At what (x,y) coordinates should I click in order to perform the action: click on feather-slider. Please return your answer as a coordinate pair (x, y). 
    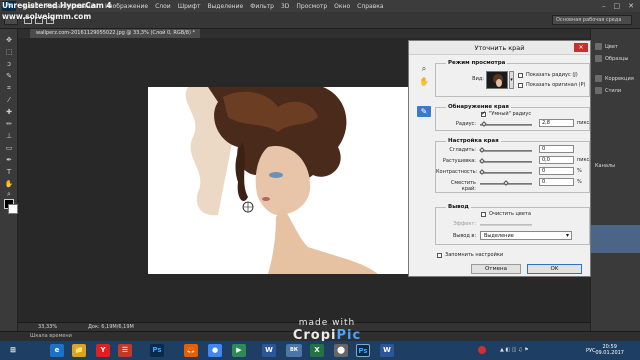
    Looking at the image, I should click on (505, 161).